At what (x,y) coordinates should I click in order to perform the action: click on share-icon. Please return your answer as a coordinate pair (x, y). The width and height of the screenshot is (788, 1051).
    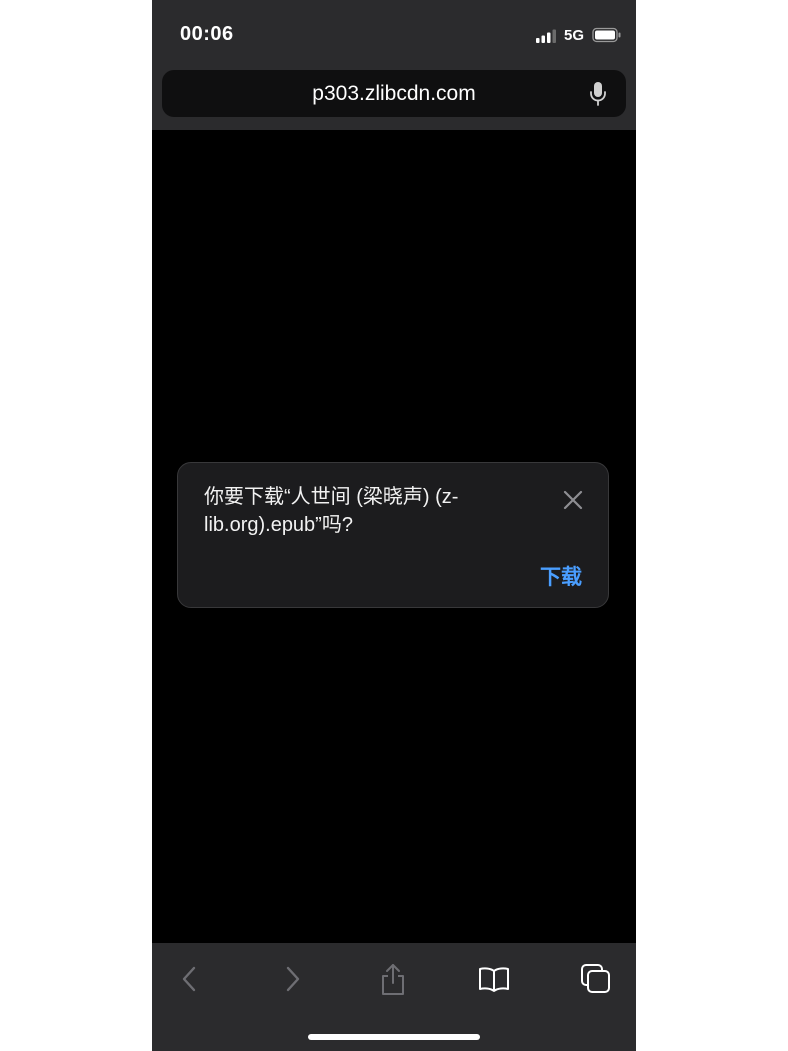
    Looking at the image, I should click on (393, 979).